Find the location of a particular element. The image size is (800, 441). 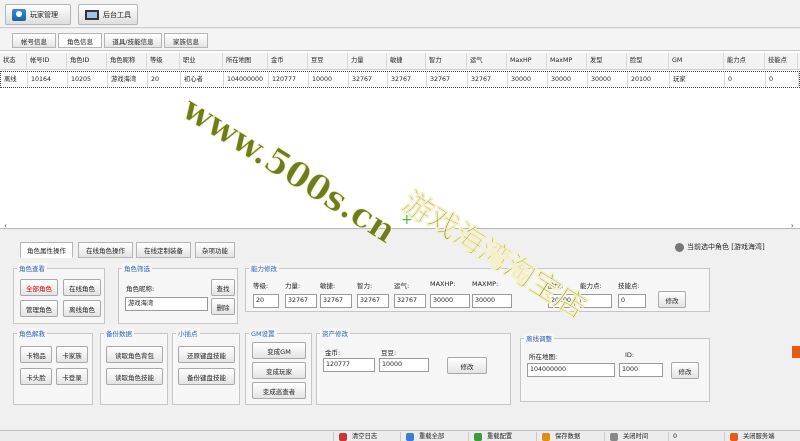

column-header: 角色昵称 is located at coordinates (127, 61).